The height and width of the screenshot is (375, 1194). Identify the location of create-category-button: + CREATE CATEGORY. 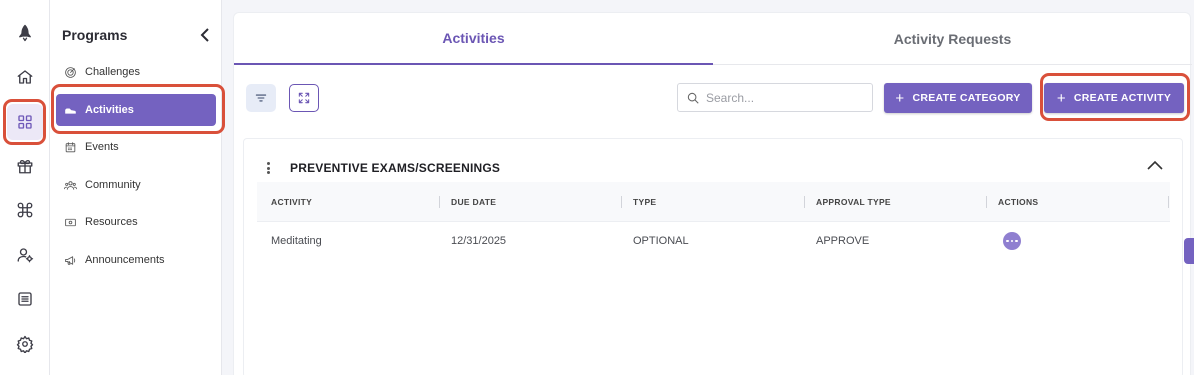
(958, 98).